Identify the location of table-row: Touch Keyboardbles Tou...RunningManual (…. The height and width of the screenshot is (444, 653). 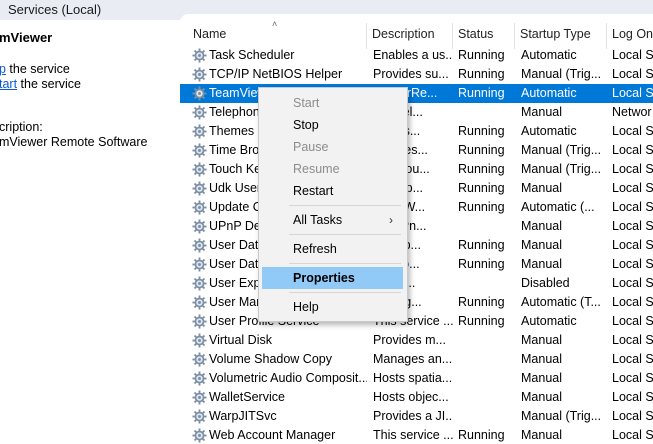
(416, 169).